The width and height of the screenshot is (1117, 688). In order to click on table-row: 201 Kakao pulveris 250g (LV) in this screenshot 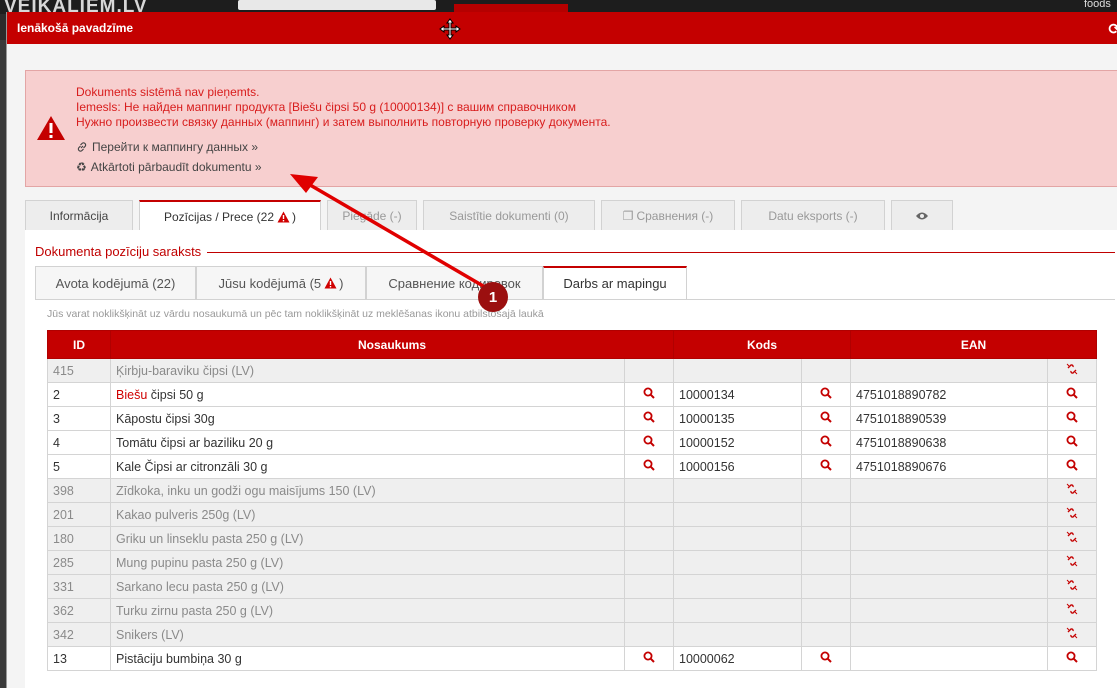, I will do `click(572, 514)`.